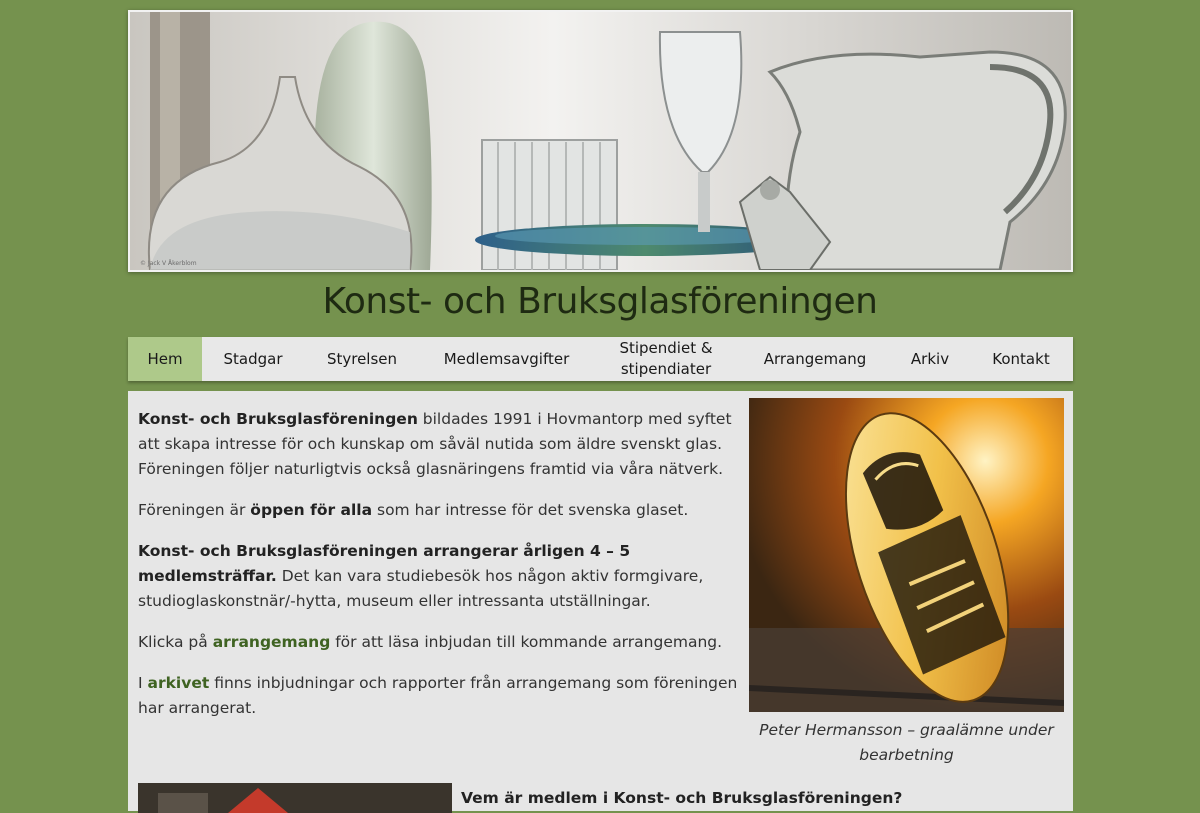  What do you see at coordinates (600, 301) in the screenshot?
I see `site-title: Konst- och Bruksglasföreningen` at bounding box center [600, 301].